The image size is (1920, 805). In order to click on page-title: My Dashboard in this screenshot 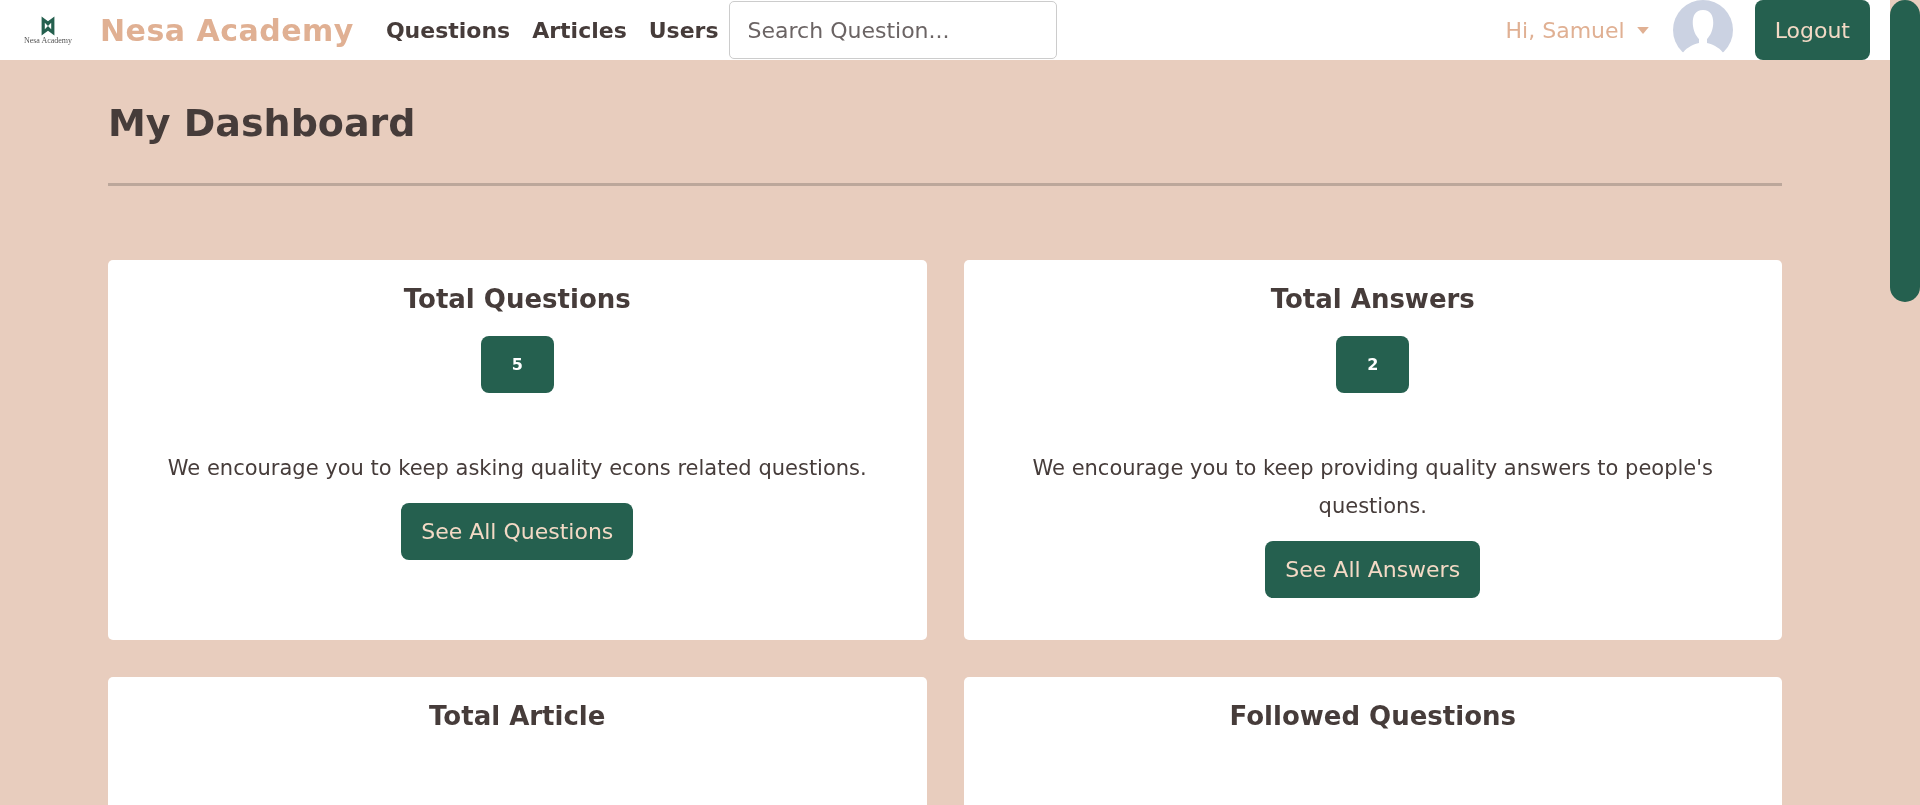, I will do `click(262, 124)`.